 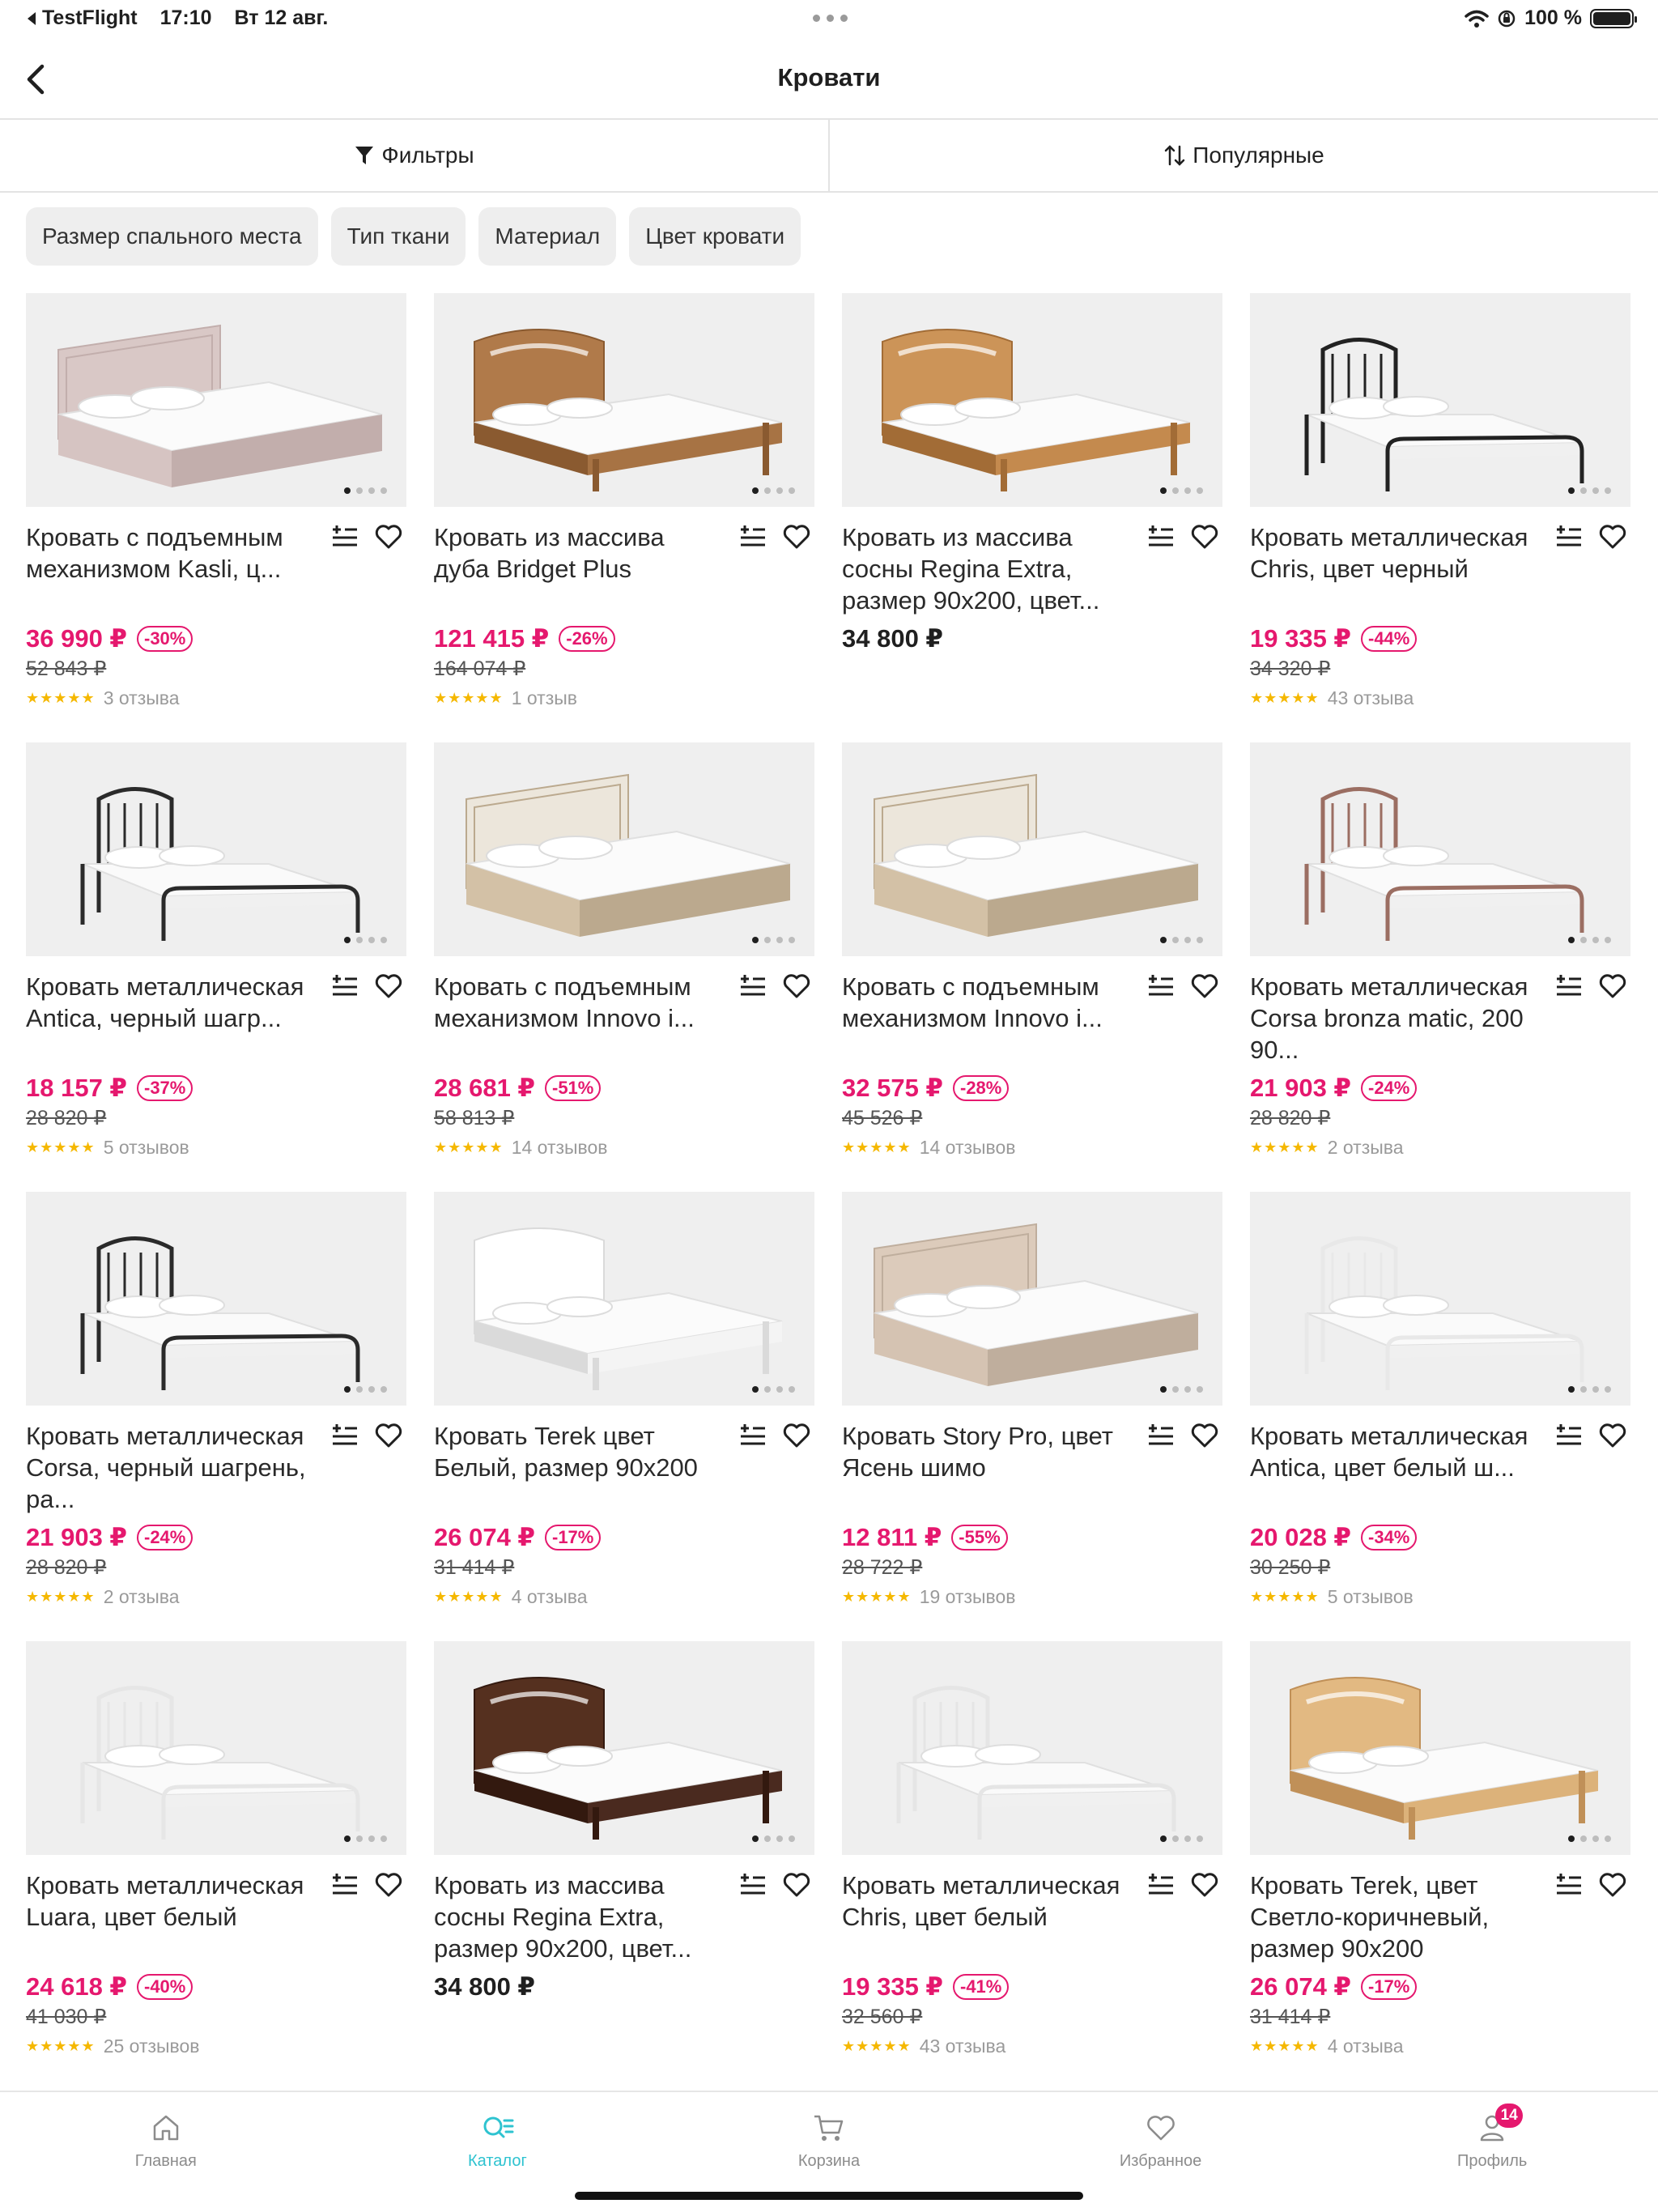 I want to click on filters-button: Фильтры, so click(x=415, y=156).